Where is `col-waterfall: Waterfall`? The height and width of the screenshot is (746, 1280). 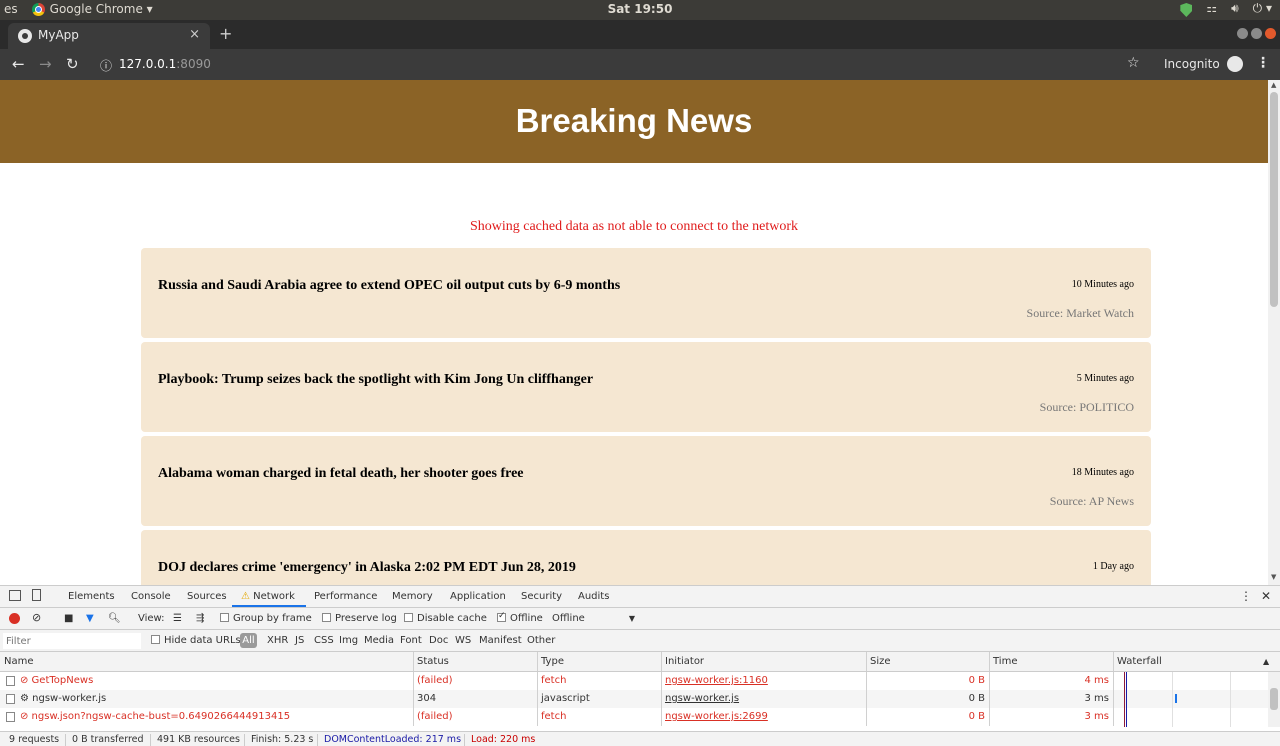 col-waterfall: Waterfall is located at coordinates (1139, 661).